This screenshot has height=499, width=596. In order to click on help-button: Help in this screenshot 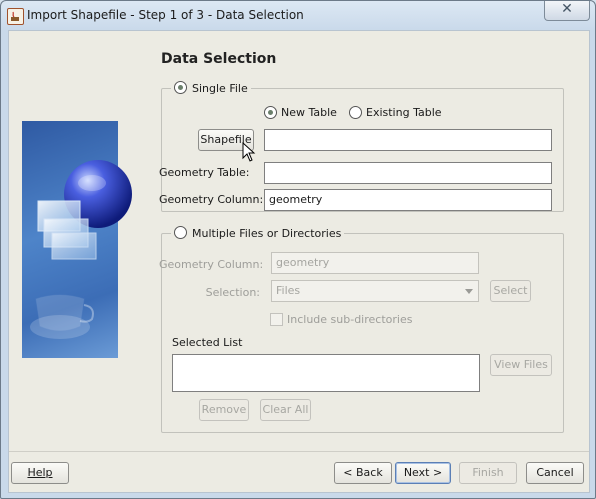, I will do `click(40, 473)`.